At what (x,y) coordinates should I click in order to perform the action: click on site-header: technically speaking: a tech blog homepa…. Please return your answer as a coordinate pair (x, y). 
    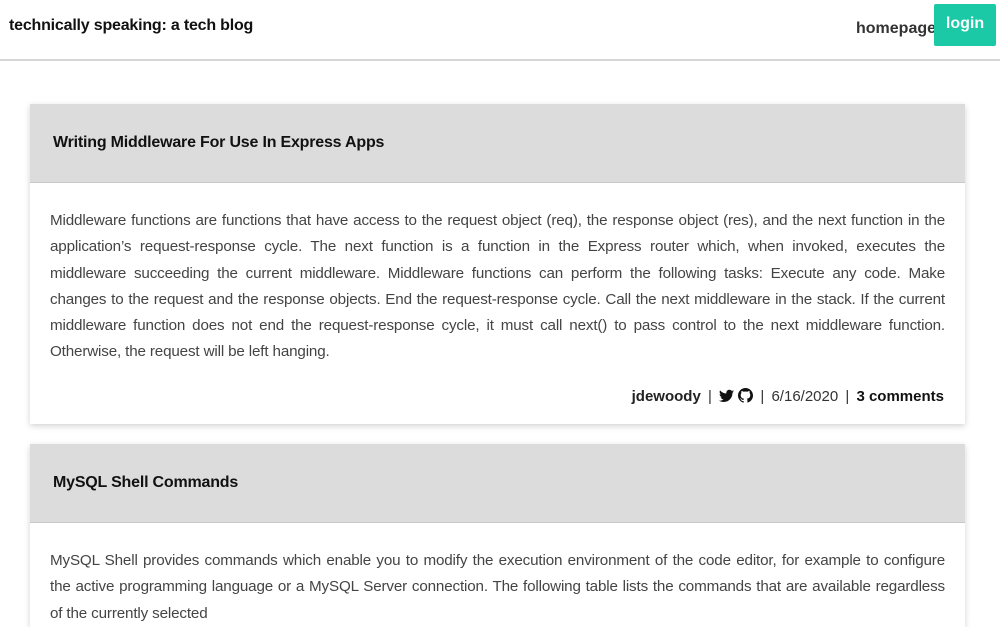
    Looking at the image, I should click on (500, 30).